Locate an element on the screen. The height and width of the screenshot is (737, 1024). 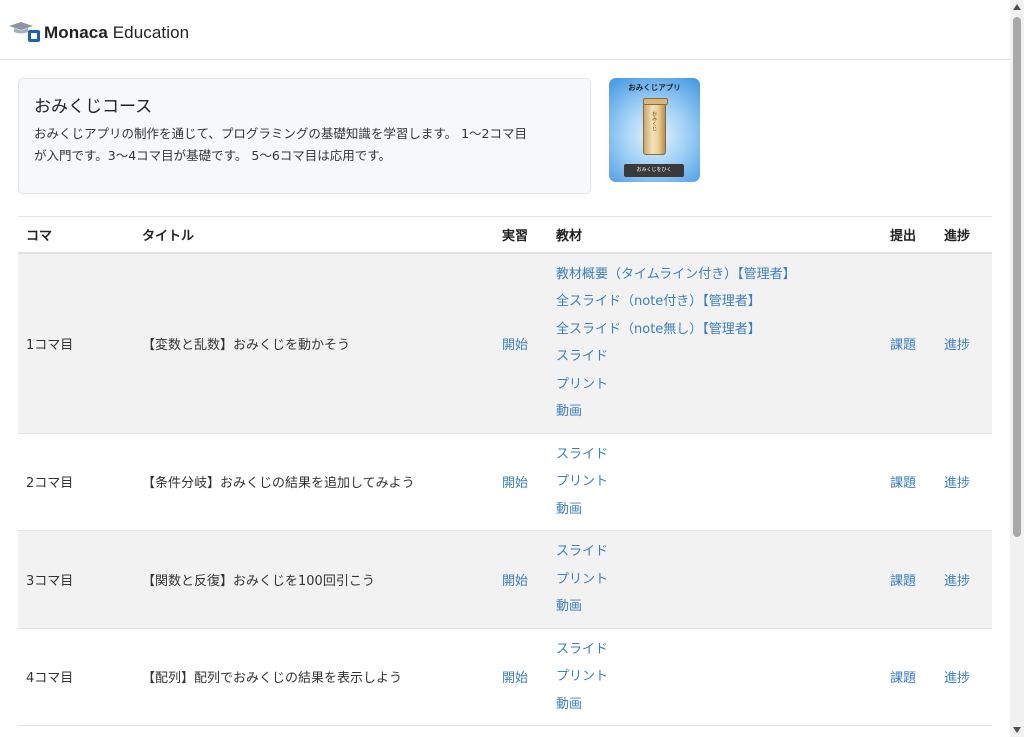
koma-cell: 2コマ目 is located at coordinates (50, 484).